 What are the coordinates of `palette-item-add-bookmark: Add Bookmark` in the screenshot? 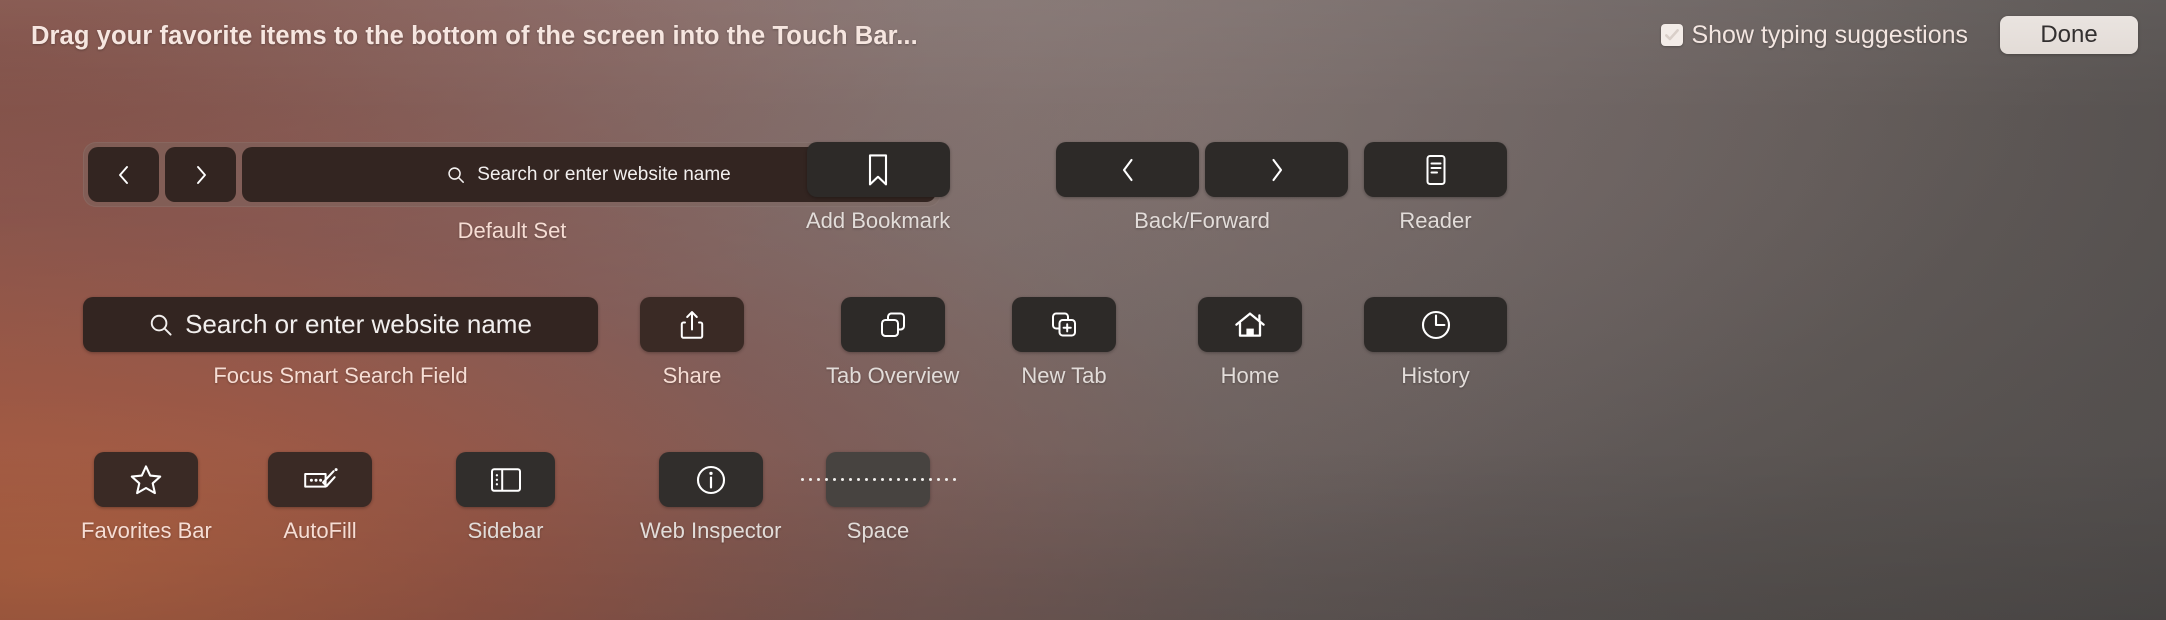 It's located at (878, 188).